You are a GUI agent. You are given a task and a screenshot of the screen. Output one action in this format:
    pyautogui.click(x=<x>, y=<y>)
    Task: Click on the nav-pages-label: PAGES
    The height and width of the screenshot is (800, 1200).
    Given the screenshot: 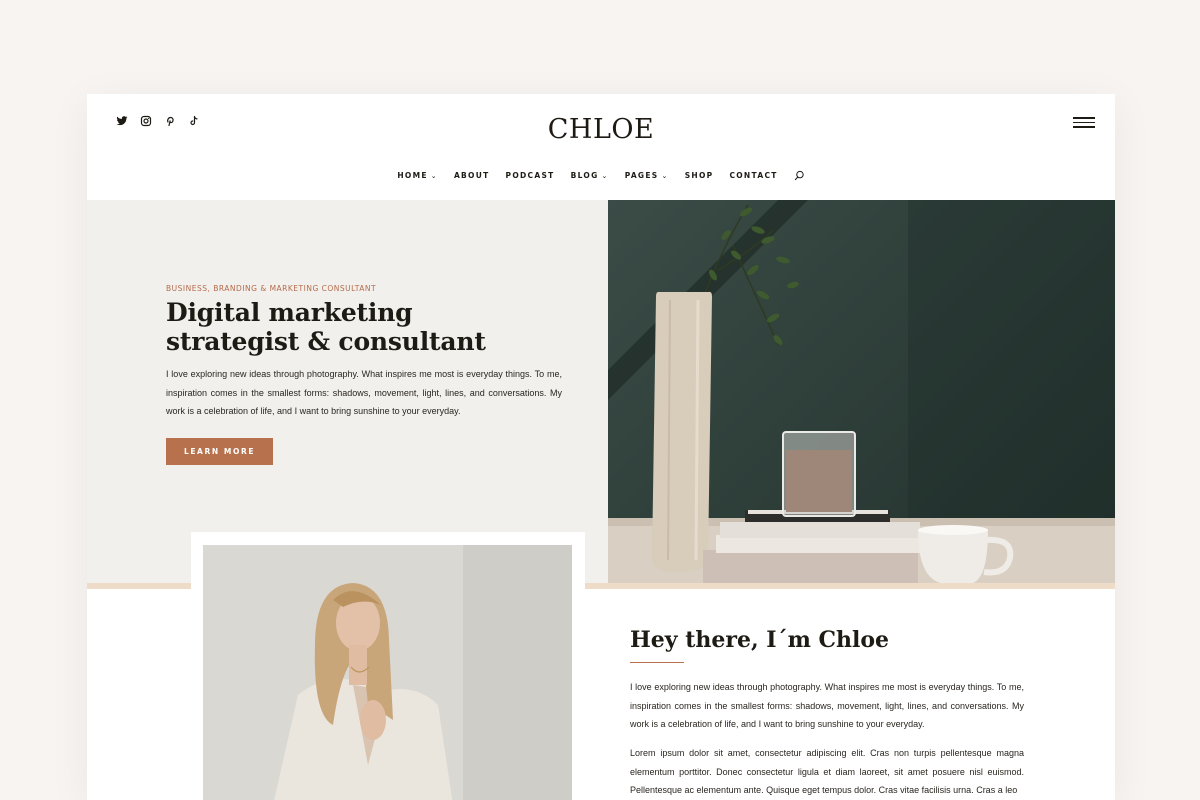 What is the action you would take?
    pyautogui.click(x=641, y=175)
    